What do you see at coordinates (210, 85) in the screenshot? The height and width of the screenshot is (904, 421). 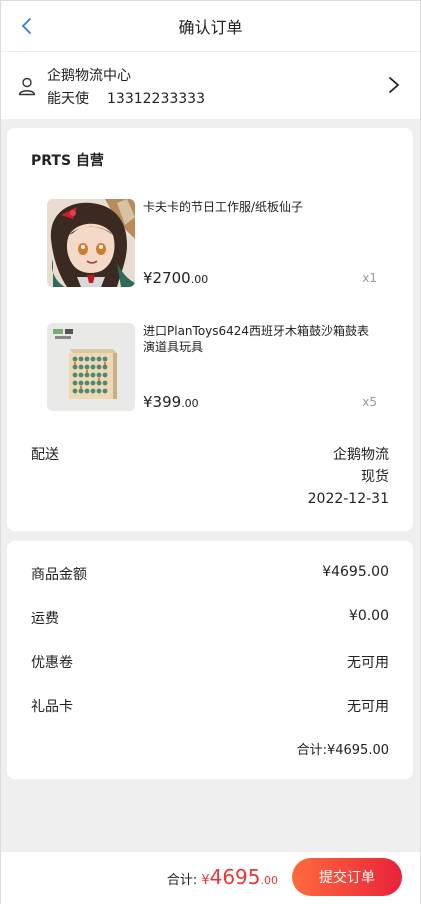 I see `address-selector: 企鹅物流中心 能天使 13312233333` at bounding box center [210, 85].